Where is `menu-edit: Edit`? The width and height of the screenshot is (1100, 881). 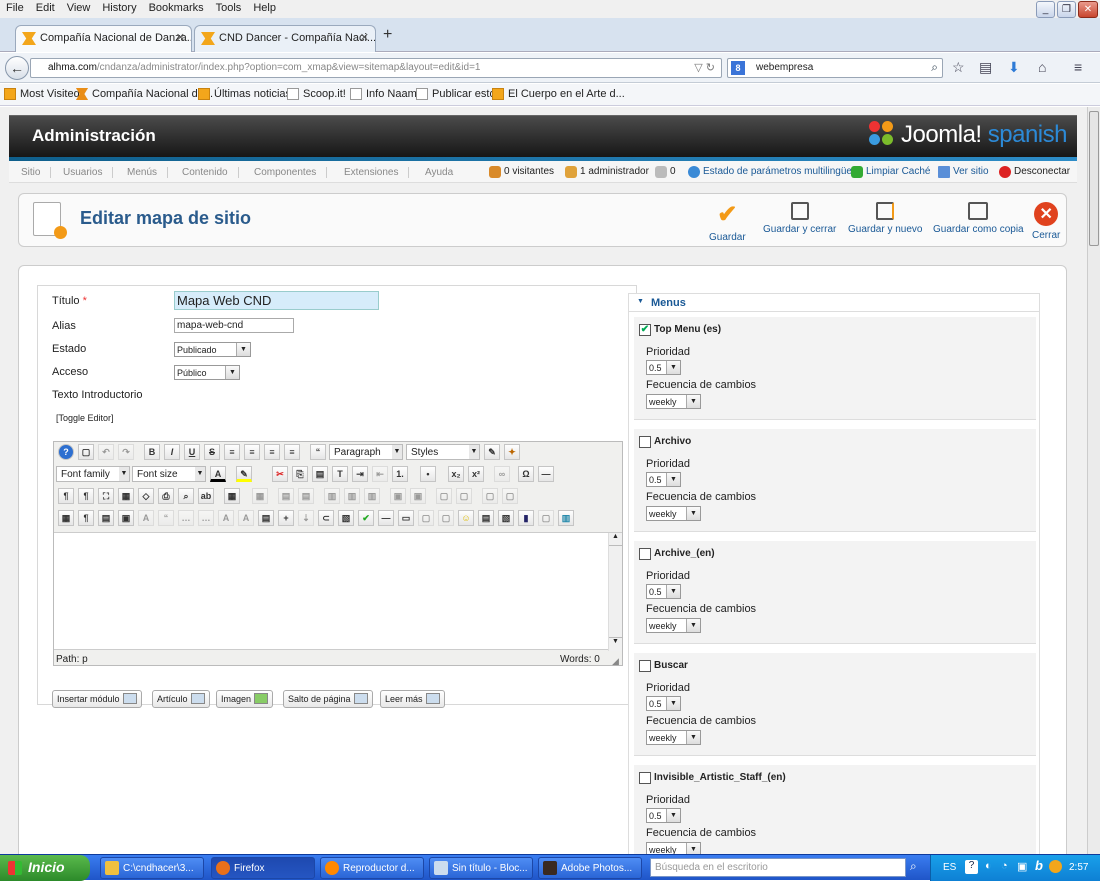
menu-edit: Edit is located at coordinates (45, 7).